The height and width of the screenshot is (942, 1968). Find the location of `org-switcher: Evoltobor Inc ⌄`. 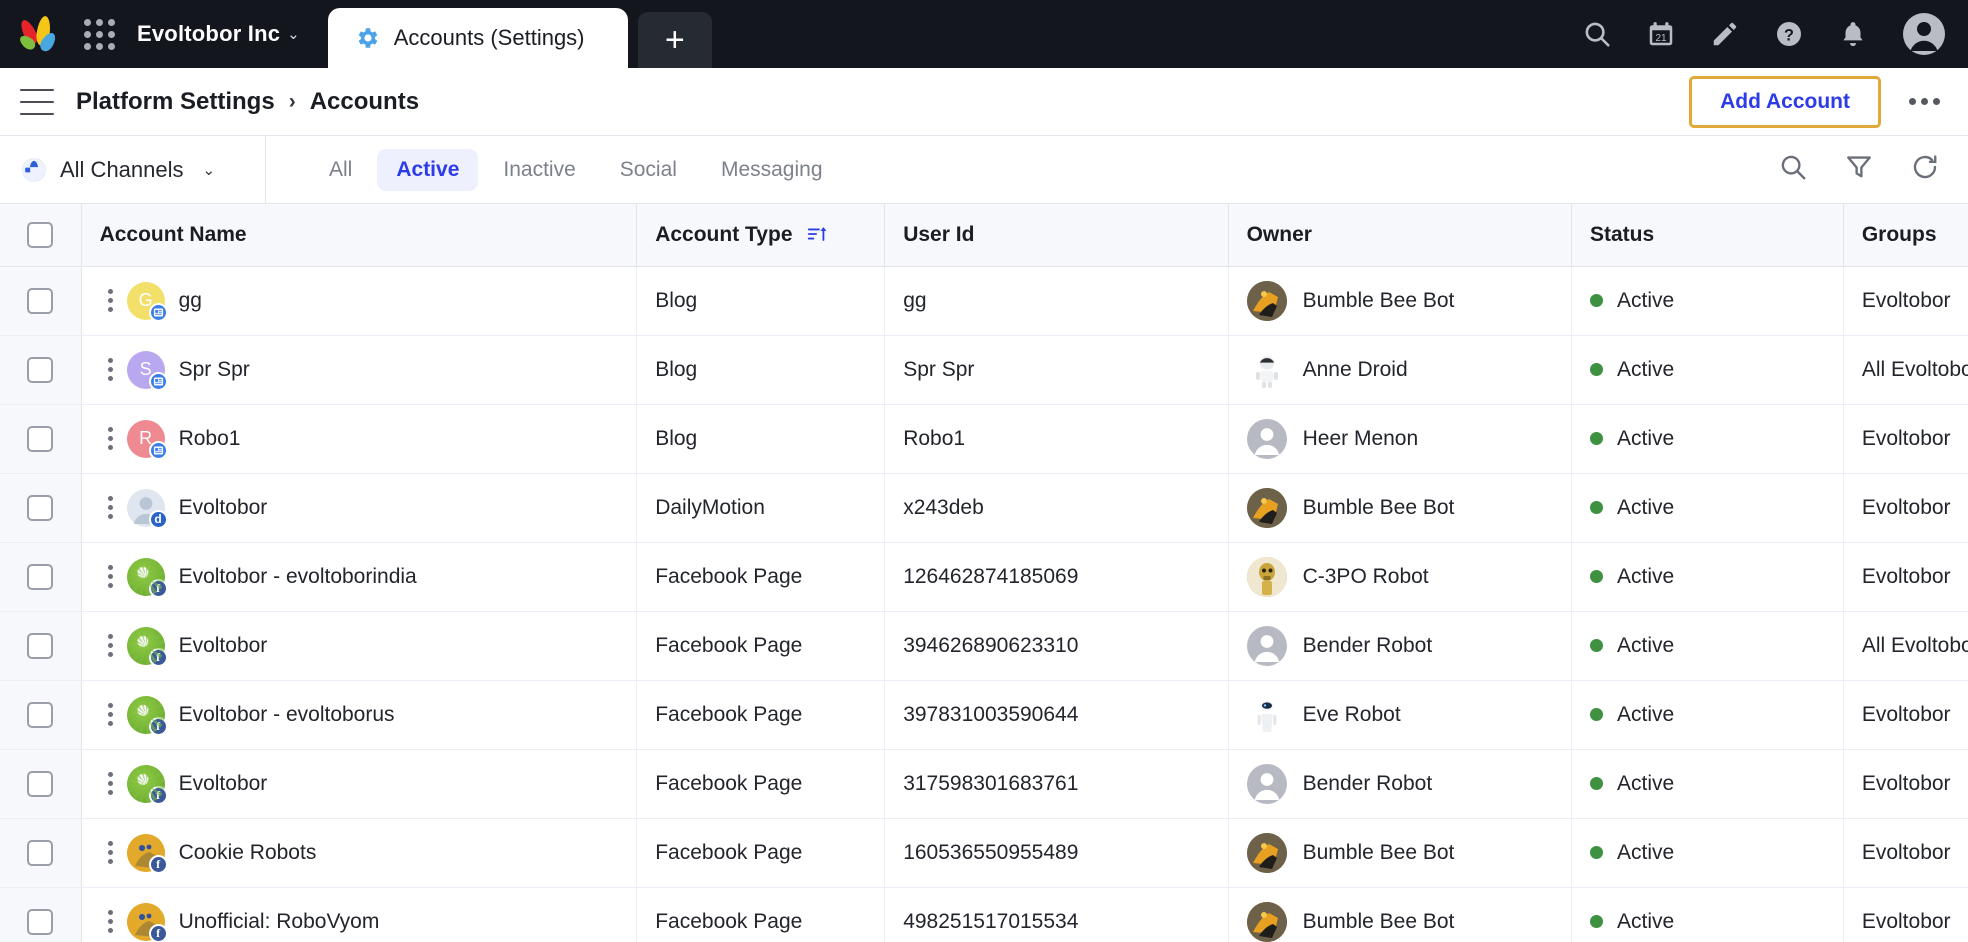

org-switcher: Evoltobor Inc ⌄ is located at coordinates (218, 34).